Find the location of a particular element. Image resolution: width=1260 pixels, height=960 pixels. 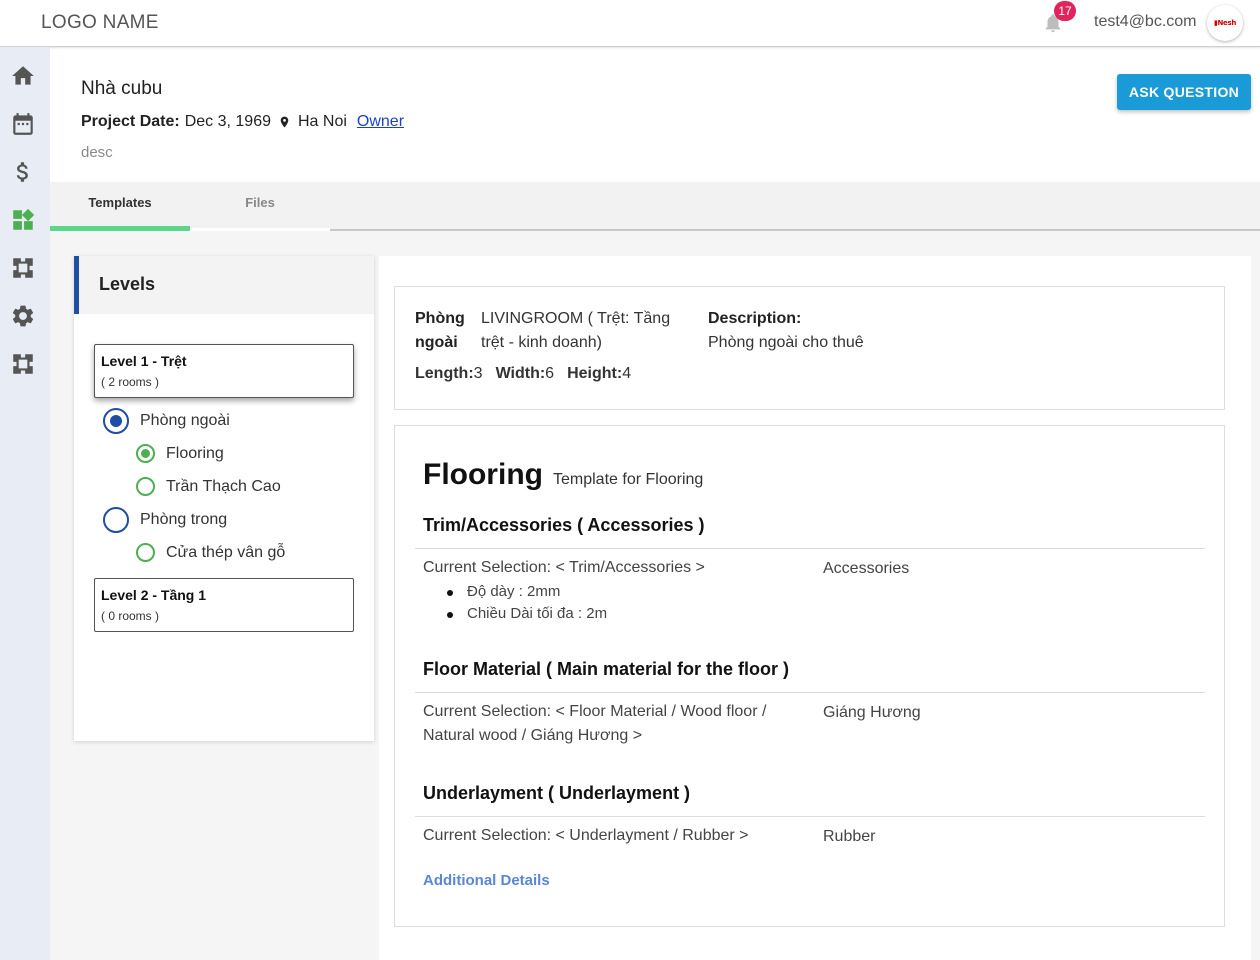

width-value: 6 is located at coordinates (550, 373).